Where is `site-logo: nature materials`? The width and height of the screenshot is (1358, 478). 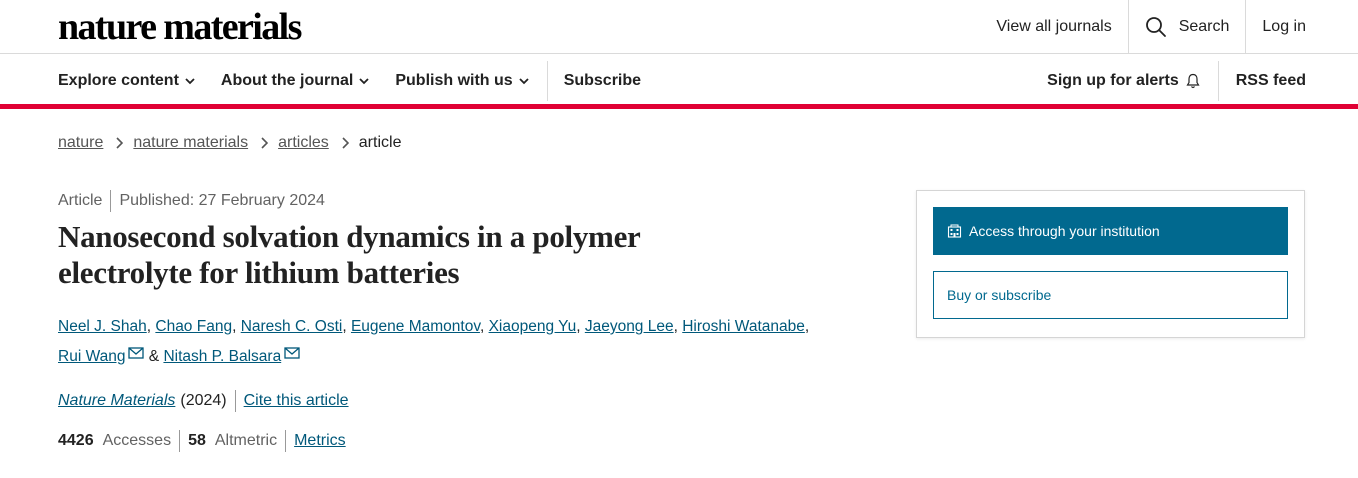 site-logo: nature materials is located at coordinates (180, 27).